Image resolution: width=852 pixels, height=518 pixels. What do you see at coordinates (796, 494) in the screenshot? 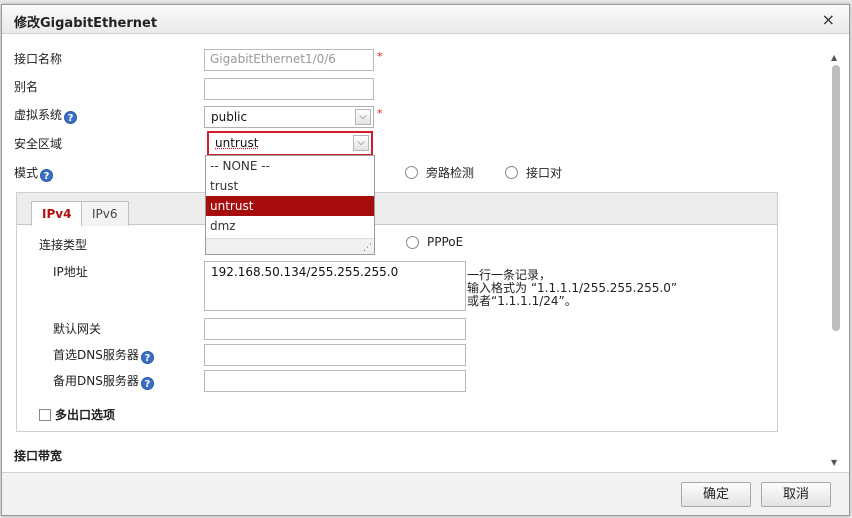
I see `cancel-button: 取消` at bounding box center [796, 494].